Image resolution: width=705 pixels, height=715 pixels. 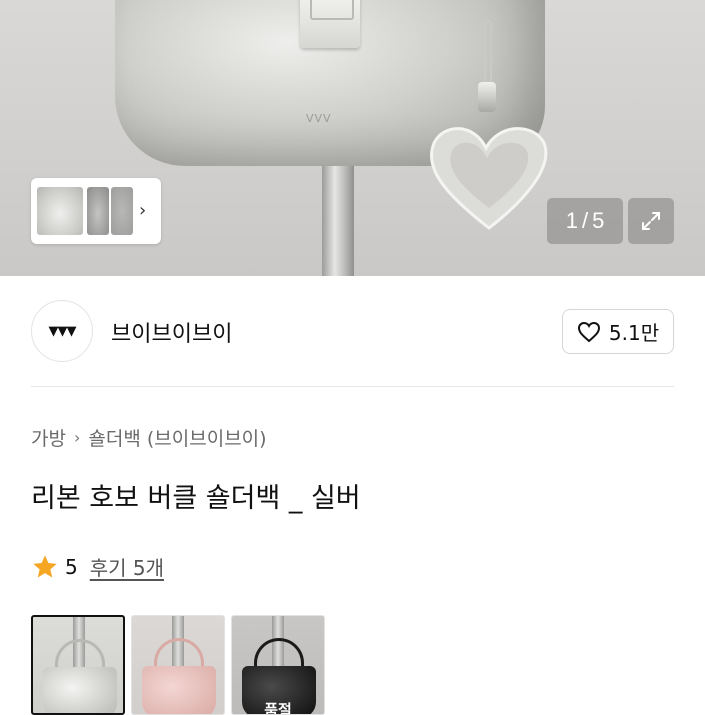 I want to click on counter-current: 1, so click(x=571, y=220).